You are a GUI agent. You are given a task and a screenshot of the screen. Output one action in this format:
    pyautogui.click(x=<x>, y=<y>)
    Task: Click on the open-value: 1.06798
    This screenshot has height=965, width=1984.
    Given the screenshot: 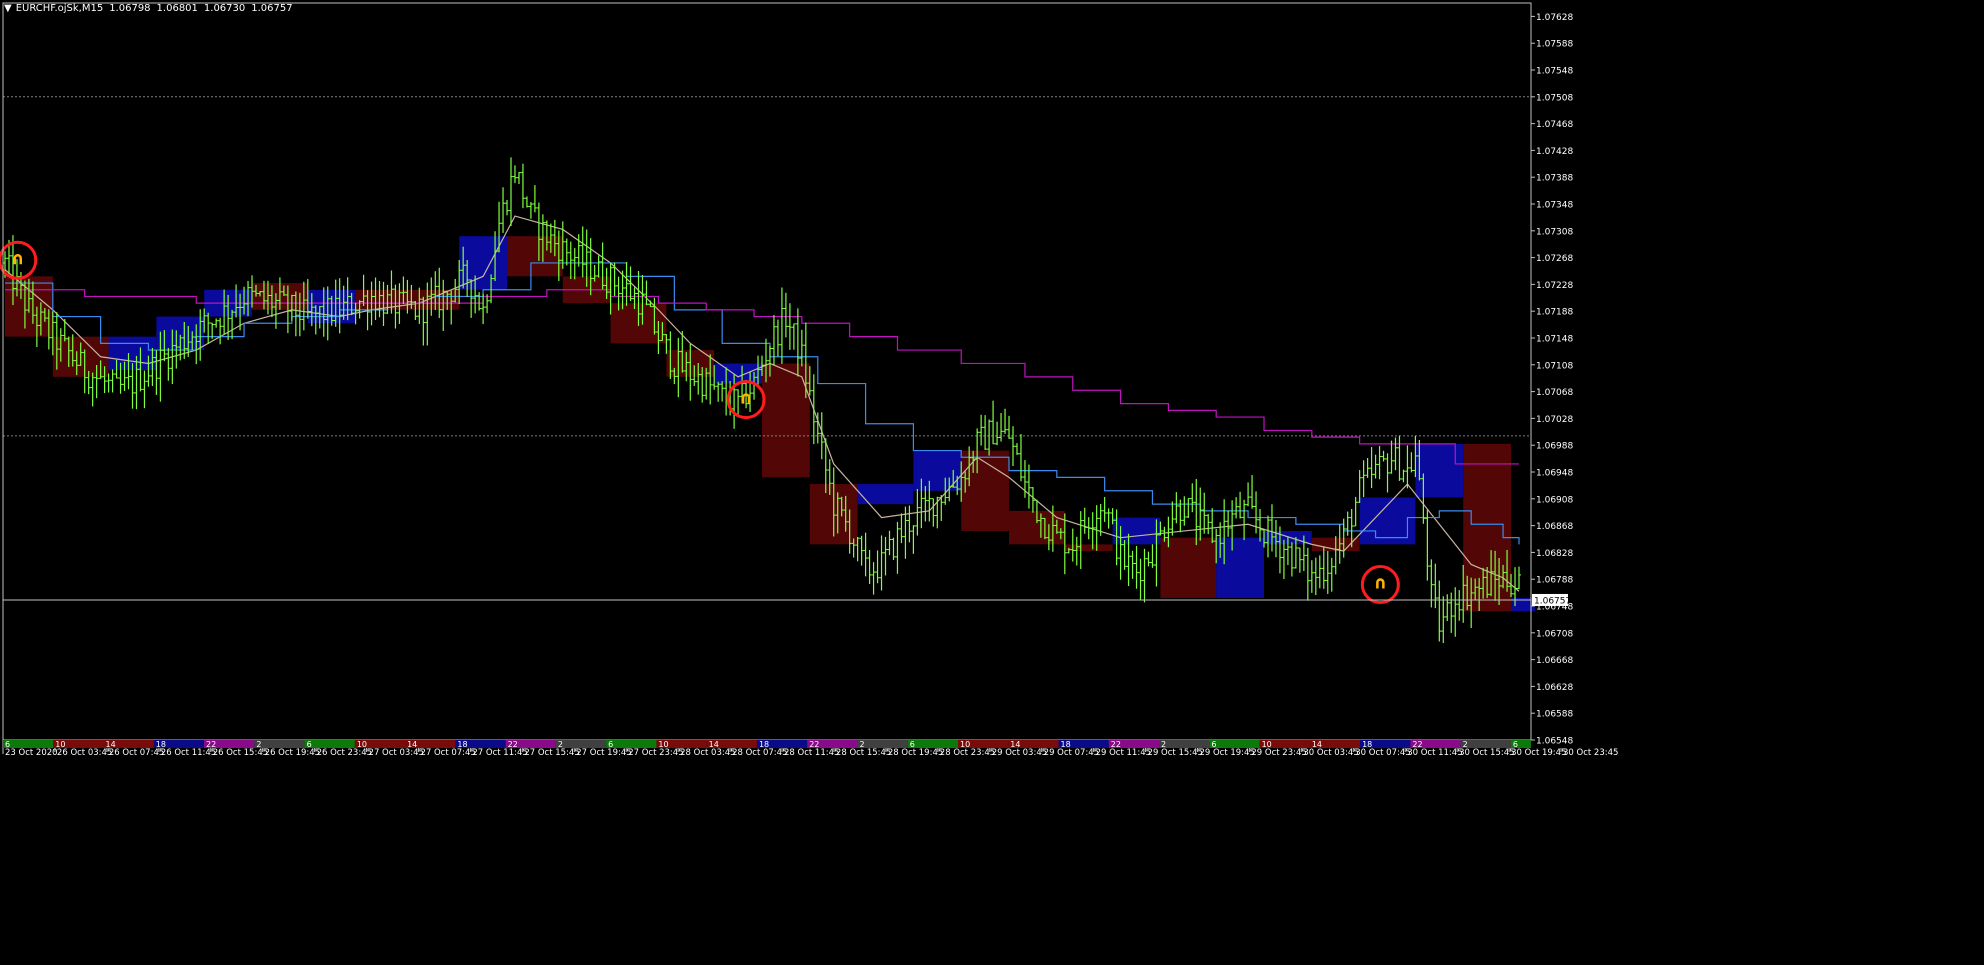 What is the action you would take?
    pyautogui.click(x=130, y=8)
    